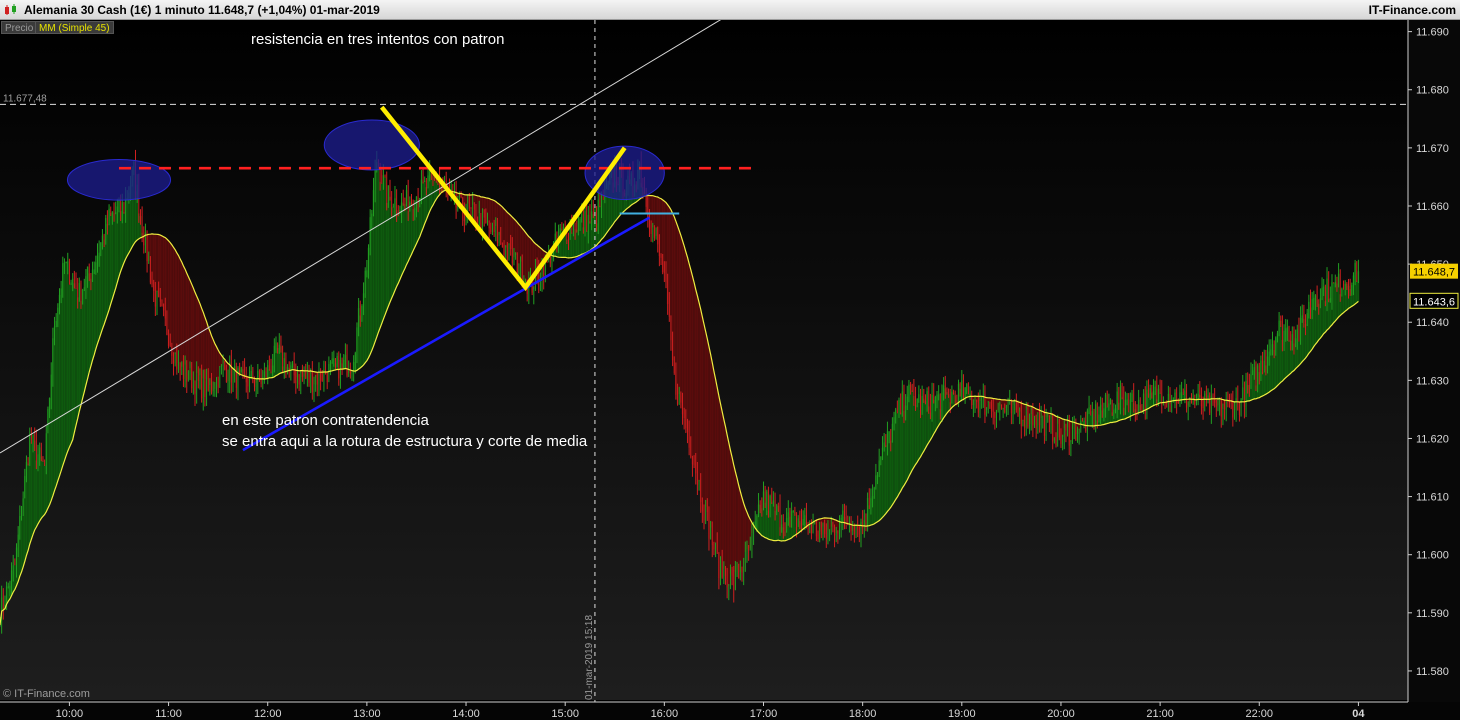 This screenshot has width=1460, height=720. I want to click on ma-value-label: 11.643,6, so click(1434, 302).